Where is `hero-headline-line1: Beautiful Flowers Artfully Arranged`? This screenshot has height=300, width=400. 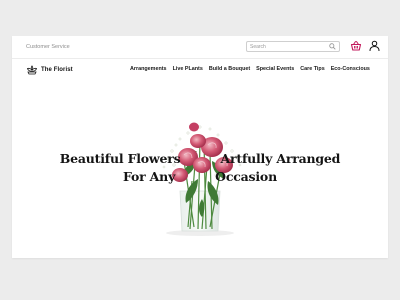 hero-headline-line1: Beautiful Flowers Artfully Arranged is located at coordinates (200, 158).